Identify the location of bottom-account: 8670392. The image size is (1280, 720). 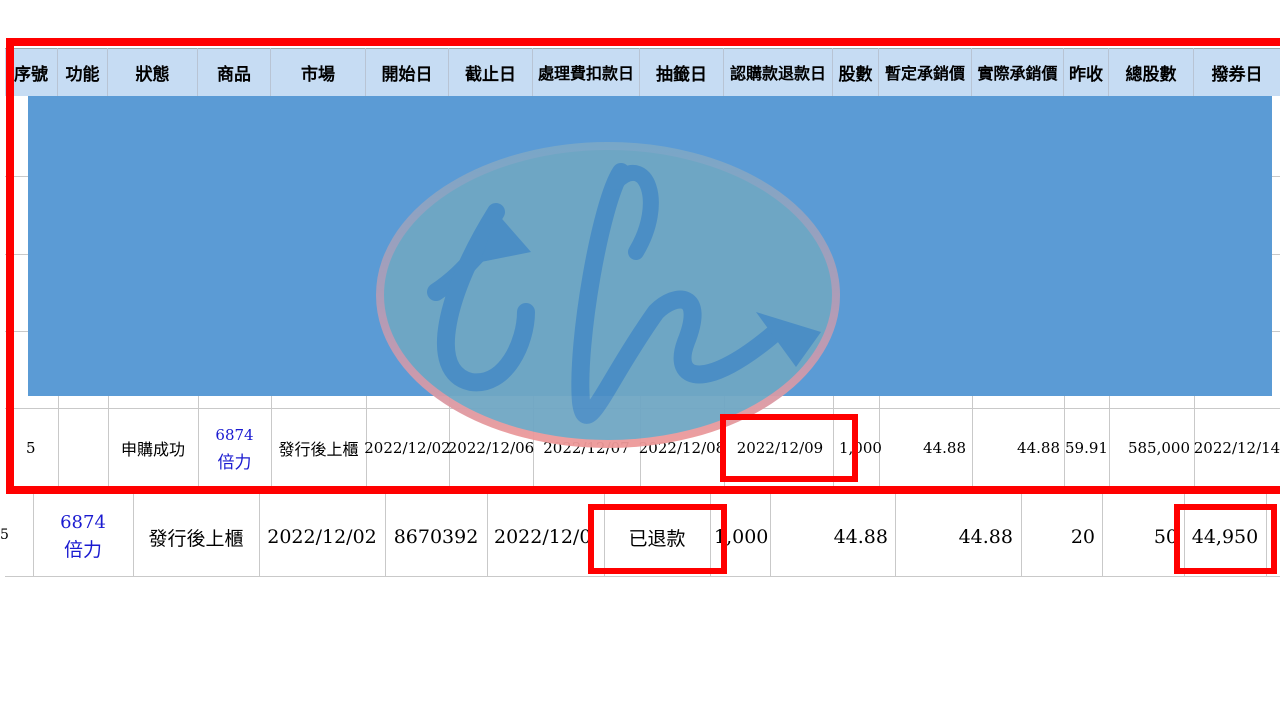
(436, 537).